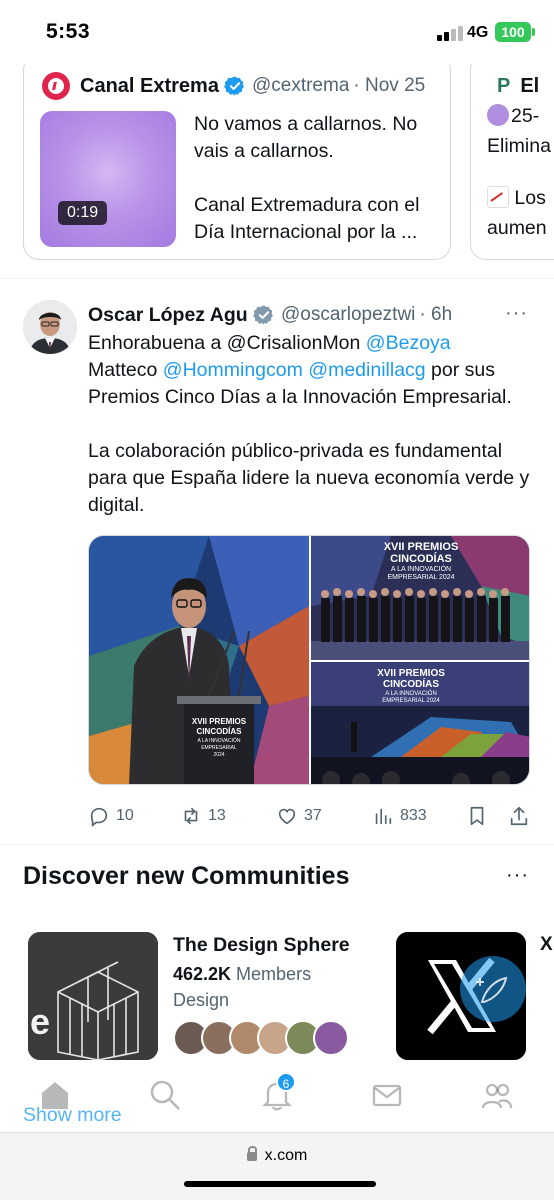  What do you see at coordinates (201, 1000) in the screenshot?
I see `community-topic: Design` at bounding box center [201, 1000].